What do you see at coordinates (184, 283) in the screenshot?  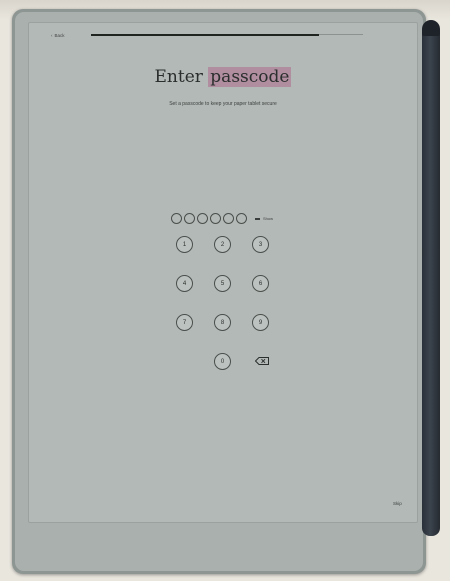 I see `key-4: 4` at bounding box center [184, 283].